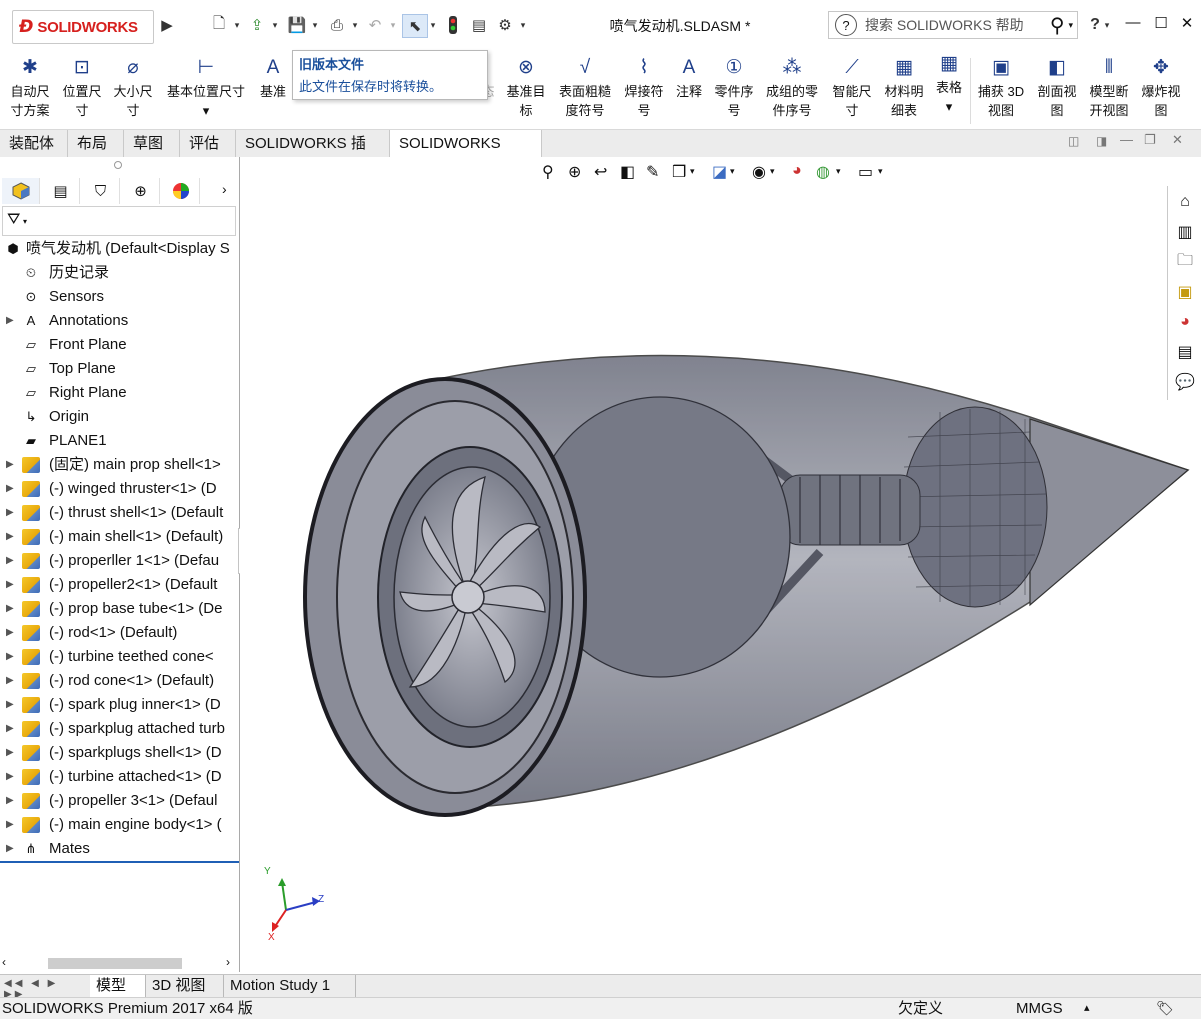 This screenshot has height=1019, width=1201. I want to click on tree-item: ▶ ⋔ Mates, so click(119, 849).